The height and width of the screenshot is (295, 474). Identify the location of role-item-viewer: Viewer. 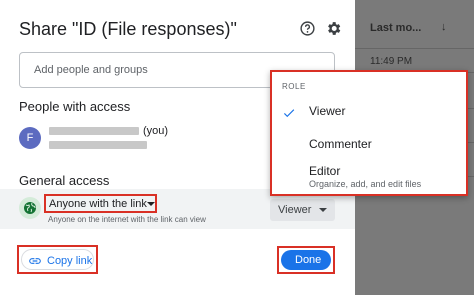
(327, 111).